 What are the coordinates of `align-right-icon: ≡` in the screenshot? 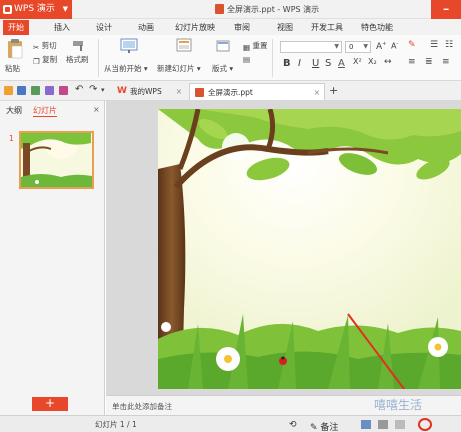 It's located at (446, 62).